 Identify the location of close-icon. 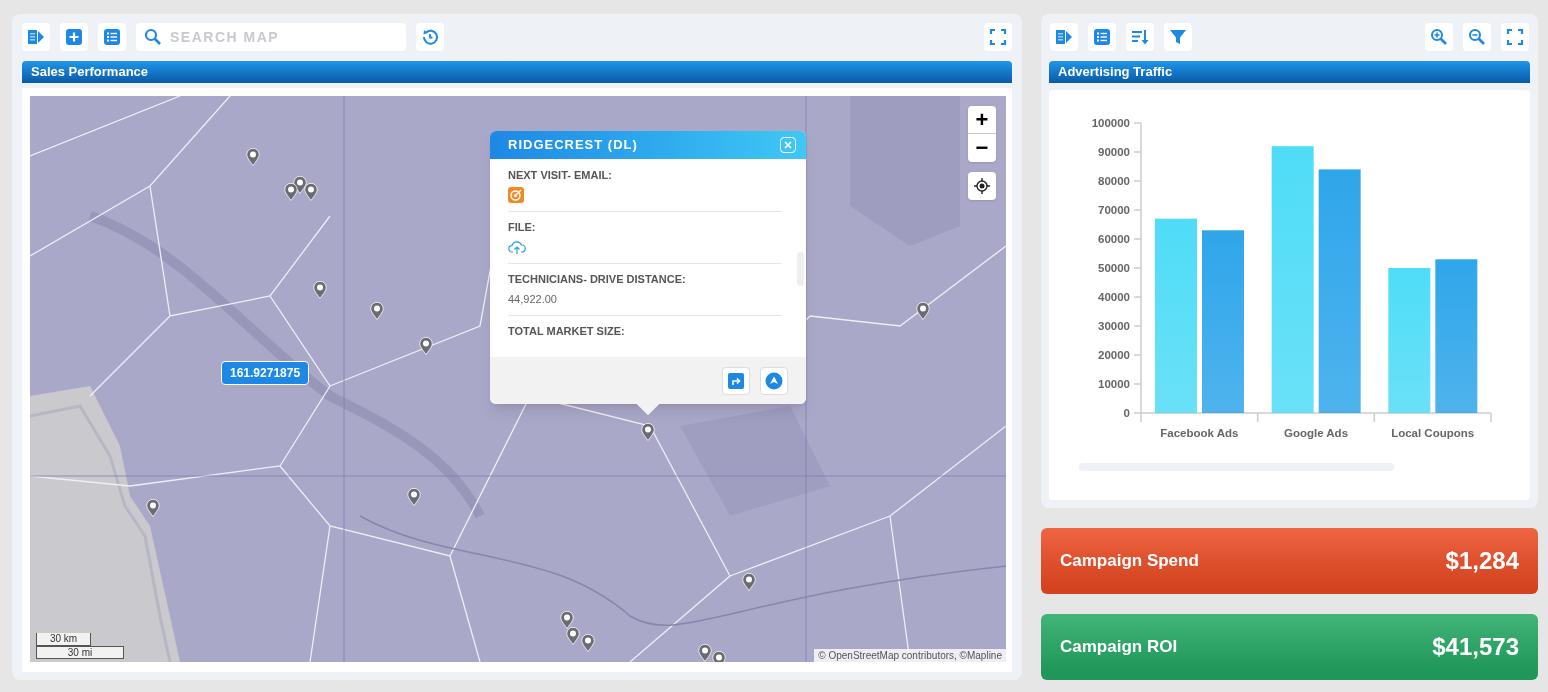
(788, 145).